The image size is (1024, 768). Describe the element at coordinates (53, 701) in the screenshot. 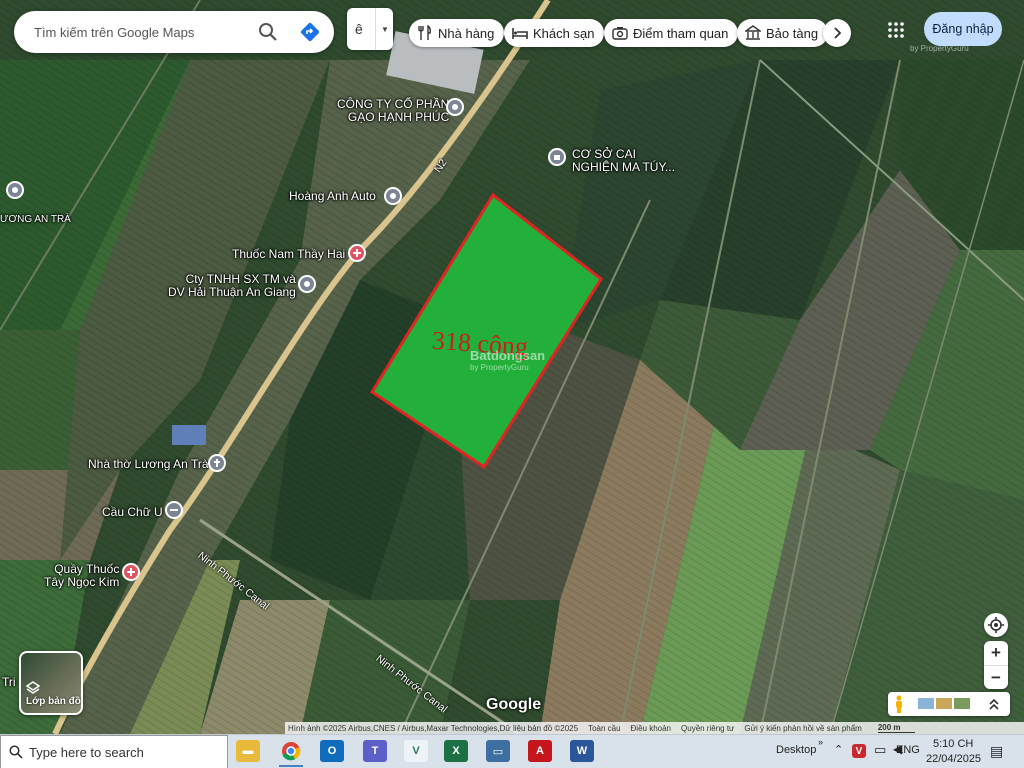

I see `map-layers-label: Lớp bản đồ` at that location.